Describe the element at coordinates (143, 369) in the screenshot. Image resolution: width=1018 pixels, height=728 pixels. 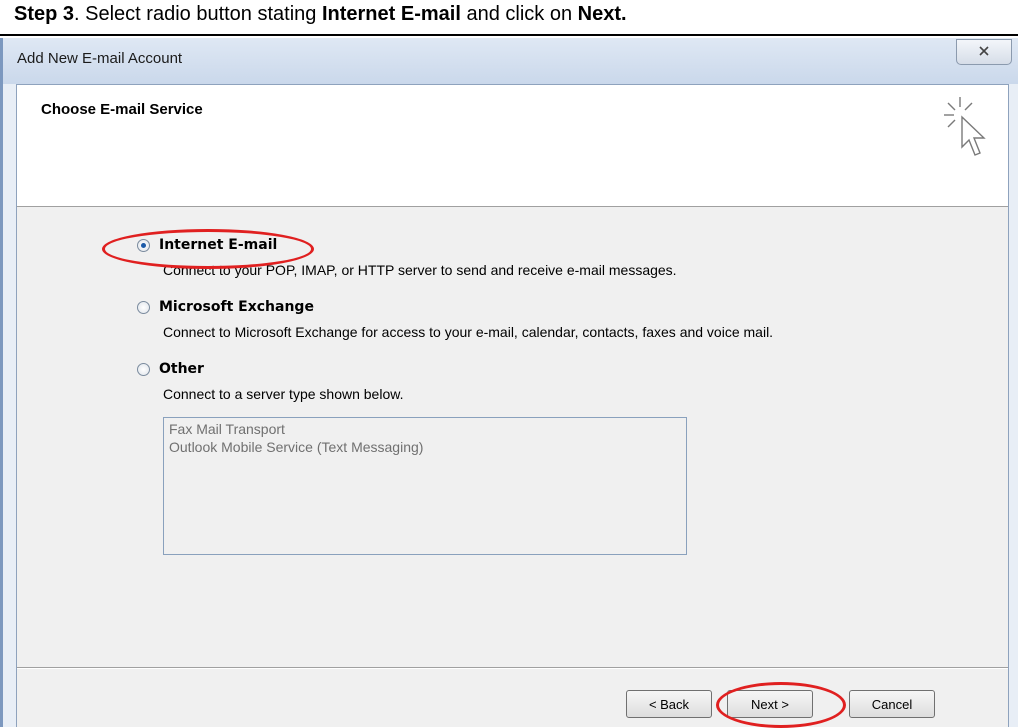
I see `radio-other` at that location.